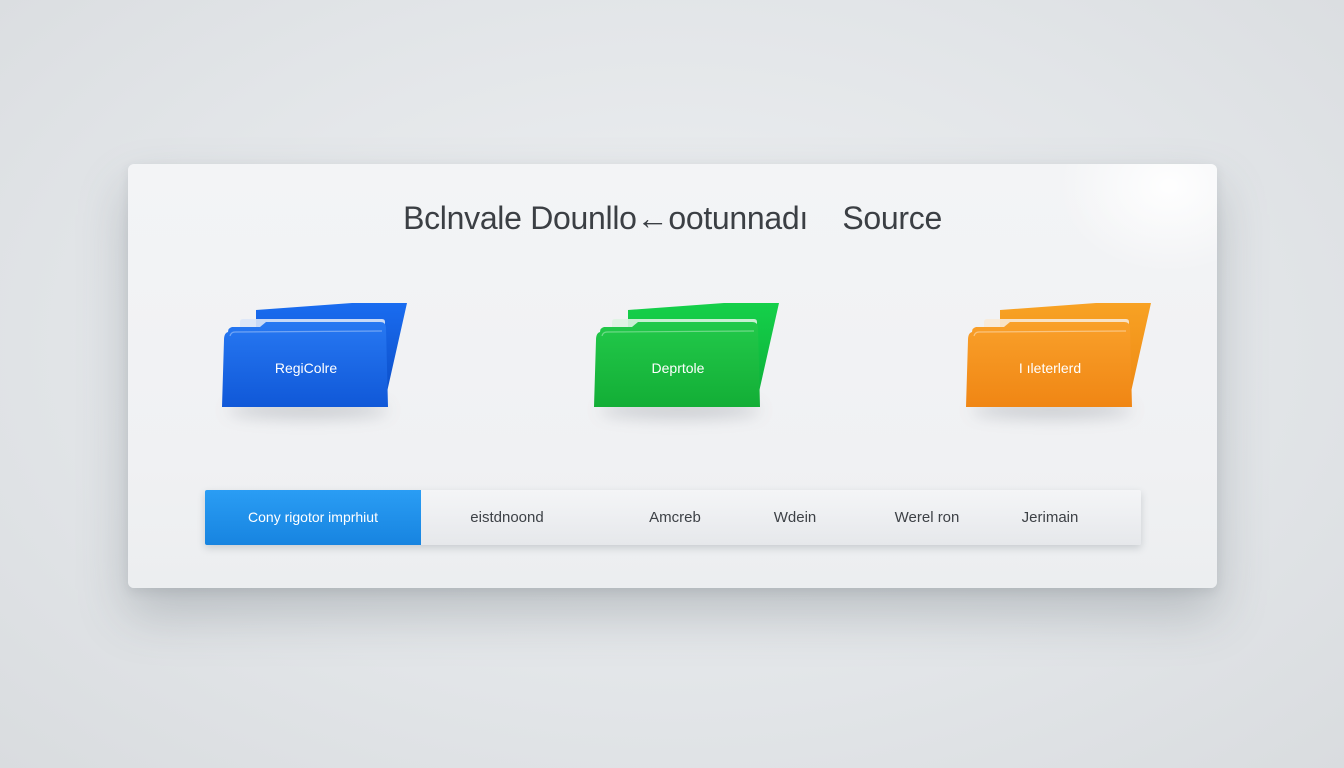  Describe the element at coordinates (795, 517) in the screenshot. I see `tab-4: Wdein` at that location.